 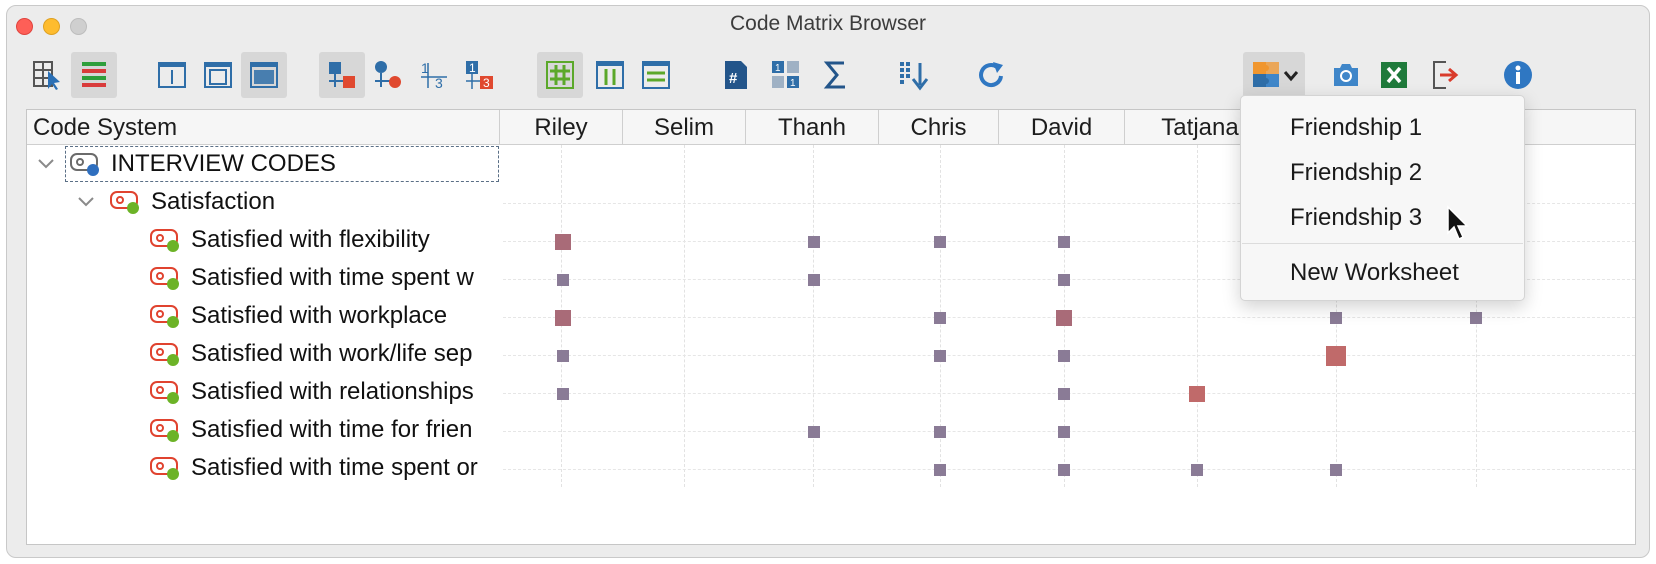 I want to click on root-label: INTERVIEW CODES, so click(x=223, y=163).